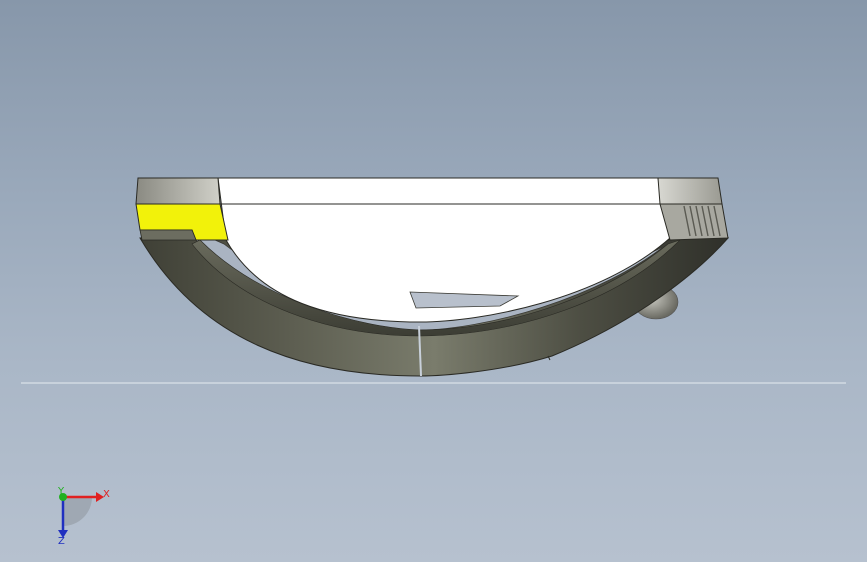 This screenshot has height=562, width=867. Describe the element at coordinates (61, 491) in the screenshot. I see `triad-y-label: Y` at that location.